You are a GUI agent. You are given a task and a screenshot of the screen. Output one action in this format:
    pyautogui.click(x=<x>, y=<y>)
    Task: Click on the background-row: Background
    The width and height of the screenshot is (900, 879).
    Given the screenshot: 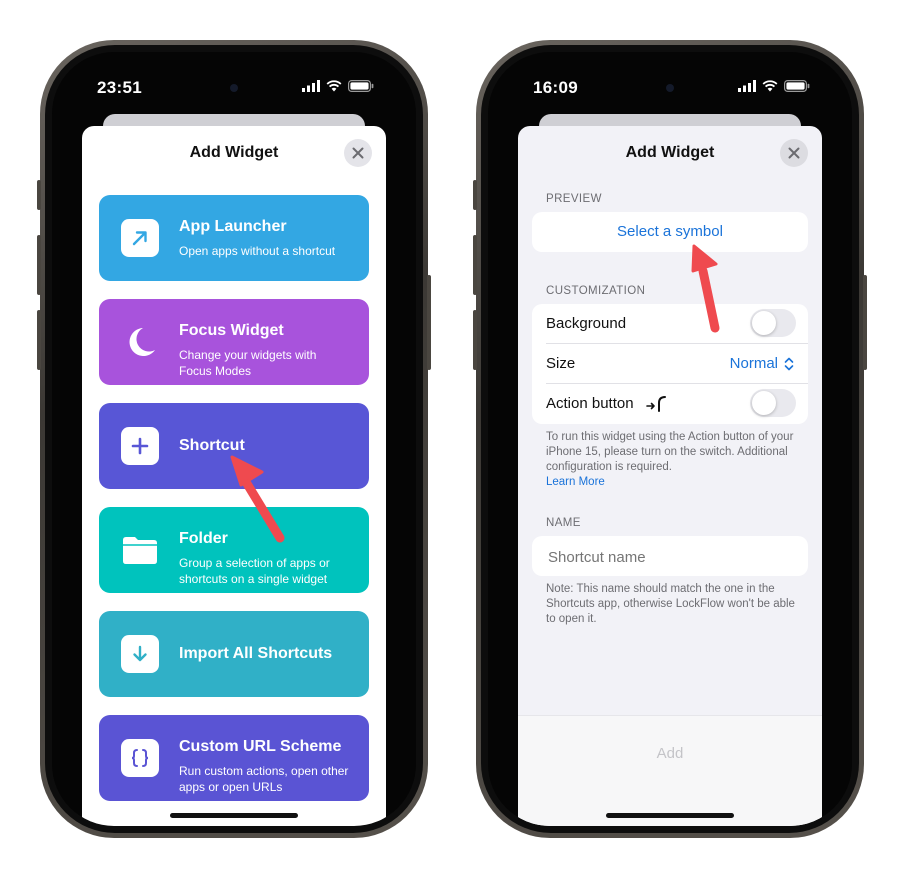 What is the action you would take?
    pyautogui.click(x=670, y=324)
    